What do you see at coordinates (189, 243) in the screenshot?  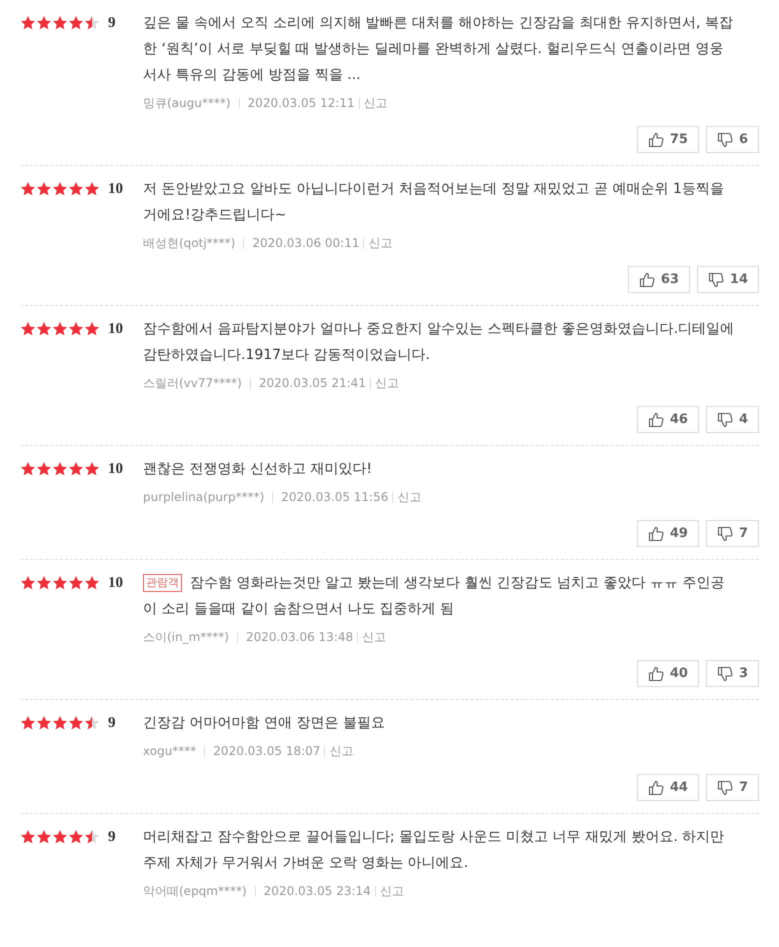 I see `author-name: 배성현(qotj****)` at bounding box center [189, 243].